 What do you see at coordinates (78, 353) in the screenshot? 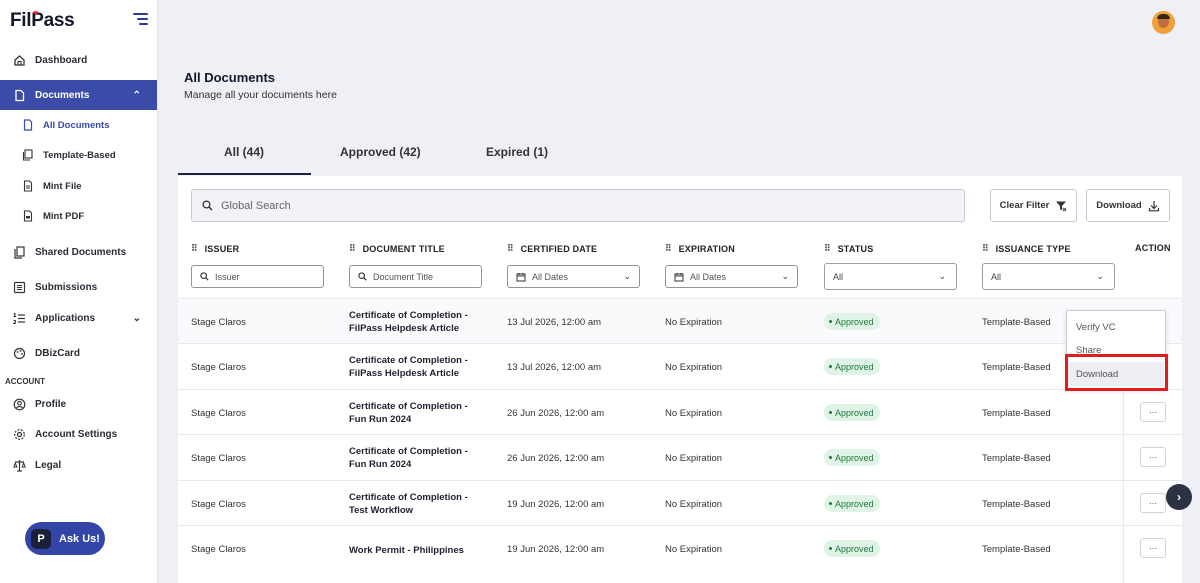
I see `sidebar-item-dbizcard: DBizCard` at bounding box center [78, 353].